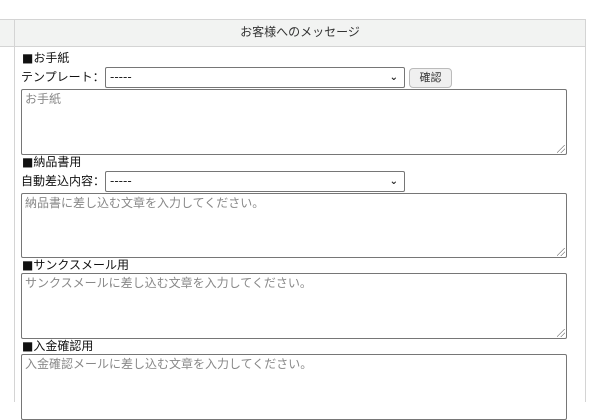  Describe the element at coordinates (46, 58) in the screenshot. I see `letter-label: ■お手紙` at that location.